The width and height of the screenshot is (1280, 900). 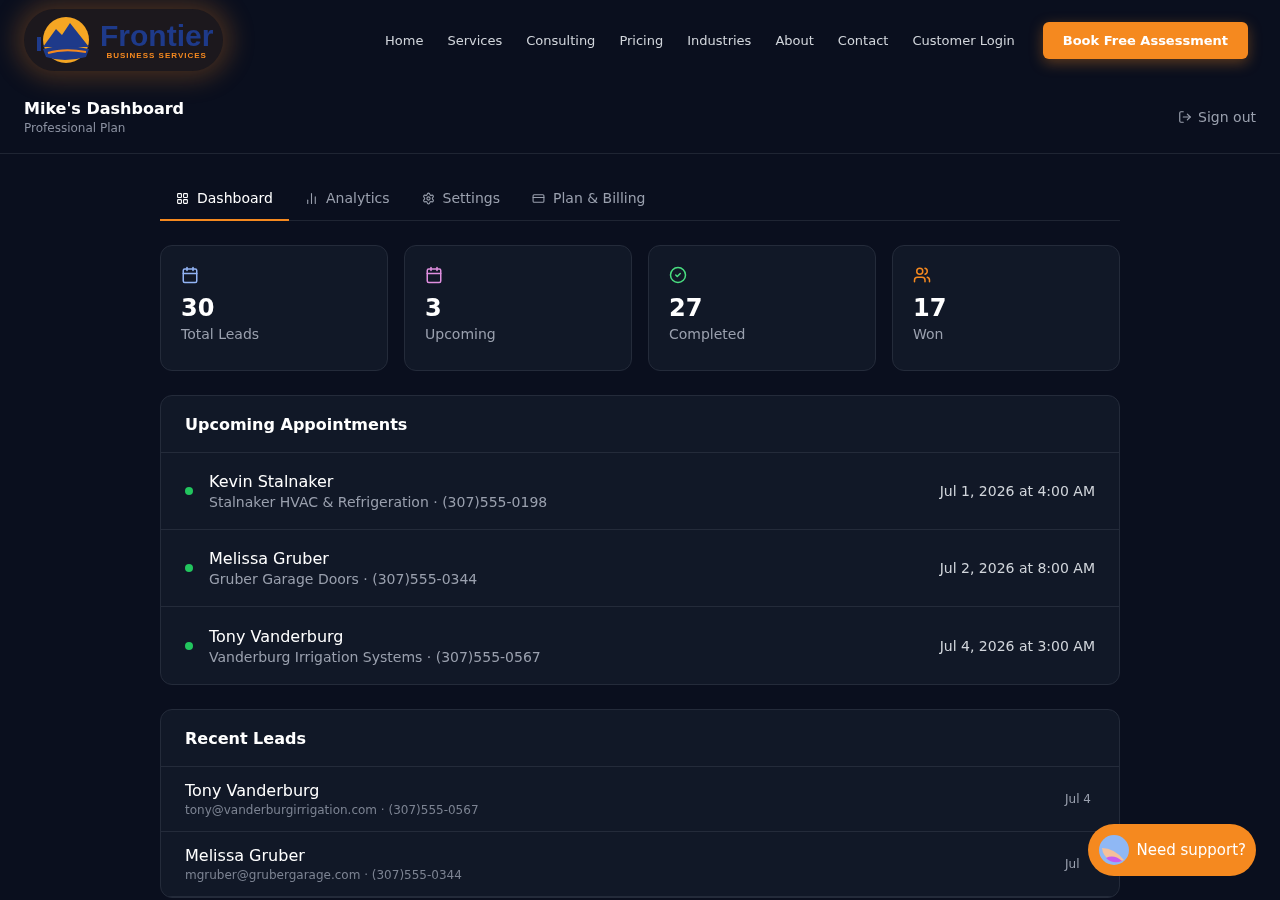 I want to click on contact-name: Melissa Gruber, so click(x=269, y=558).